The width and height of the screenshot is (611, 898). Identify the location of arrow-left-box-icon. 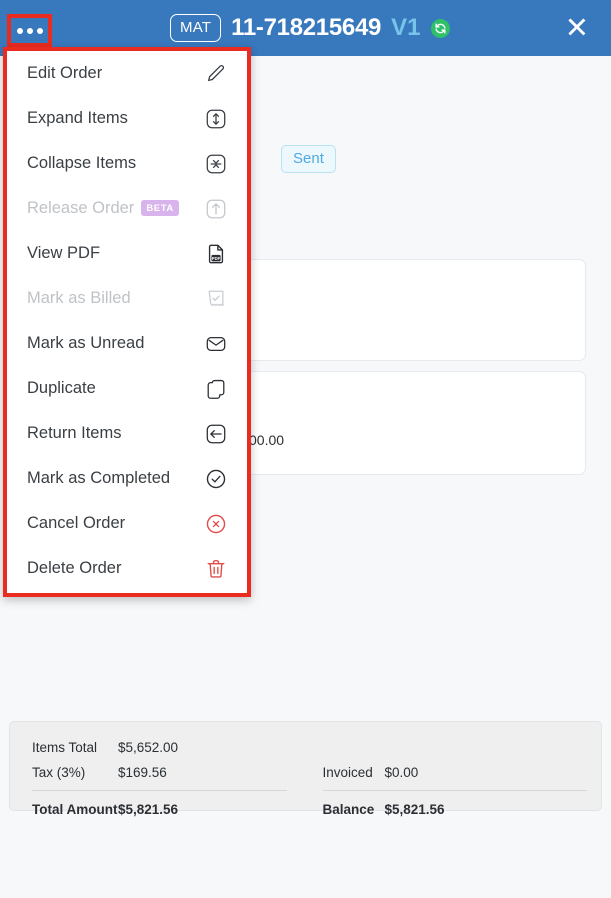
(216, 434).